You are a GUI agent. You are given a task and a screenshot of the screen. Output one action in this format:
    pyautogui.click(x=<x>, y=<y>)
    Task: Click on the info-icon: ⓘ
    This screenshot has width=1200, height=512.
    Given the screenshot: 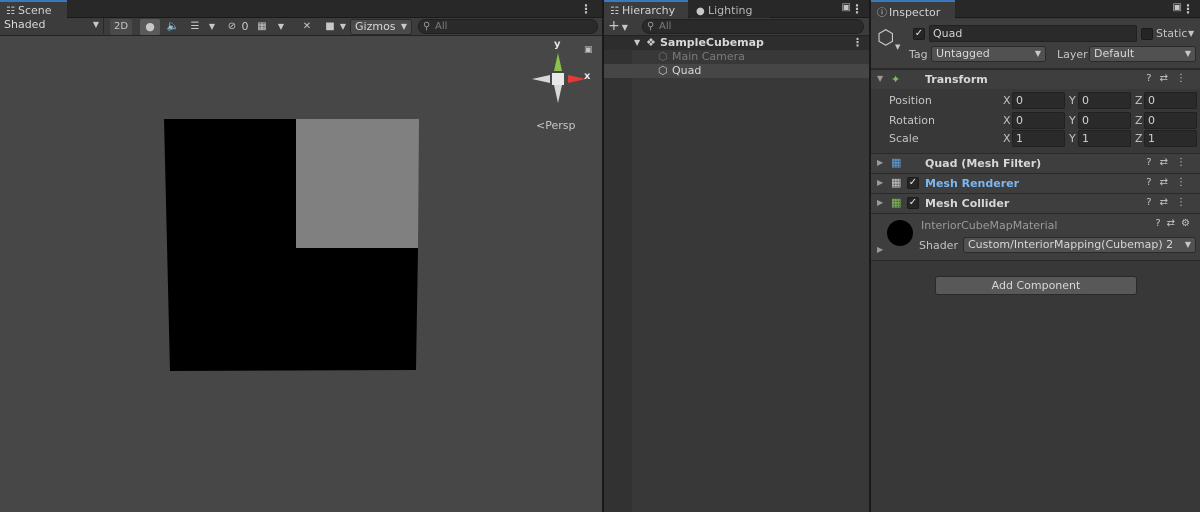 What is the action you would take?
    pyautogui.click(x=882, y=13)
    